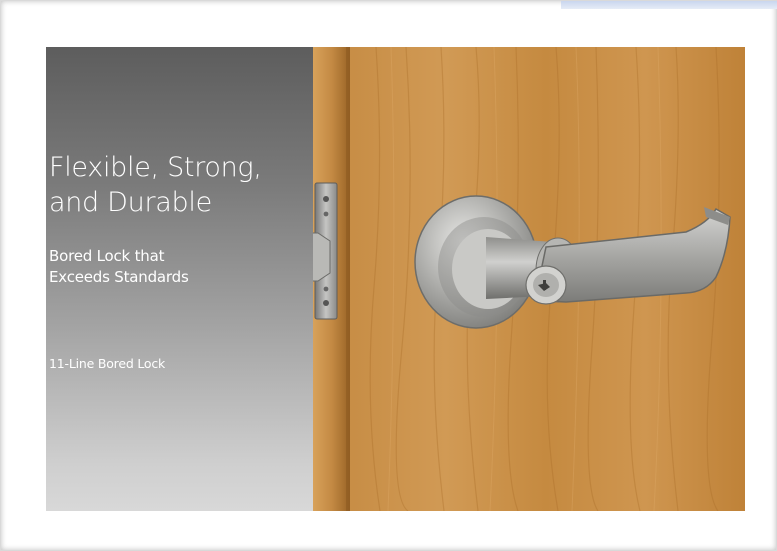 The image size is (777, 551). Describe the element at coordinates (155, 167) in the screenshot. I see `headline-line-1: Flexible, Strong,` at that location.